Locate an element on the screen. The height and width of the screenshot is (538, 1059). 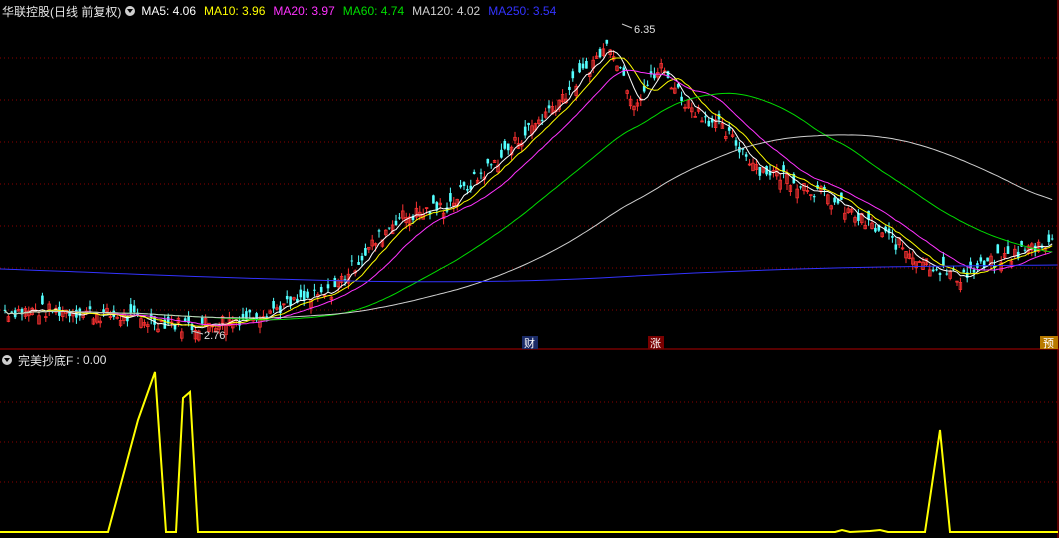
marker-cai: 财 is located at coordinates (529, 343).